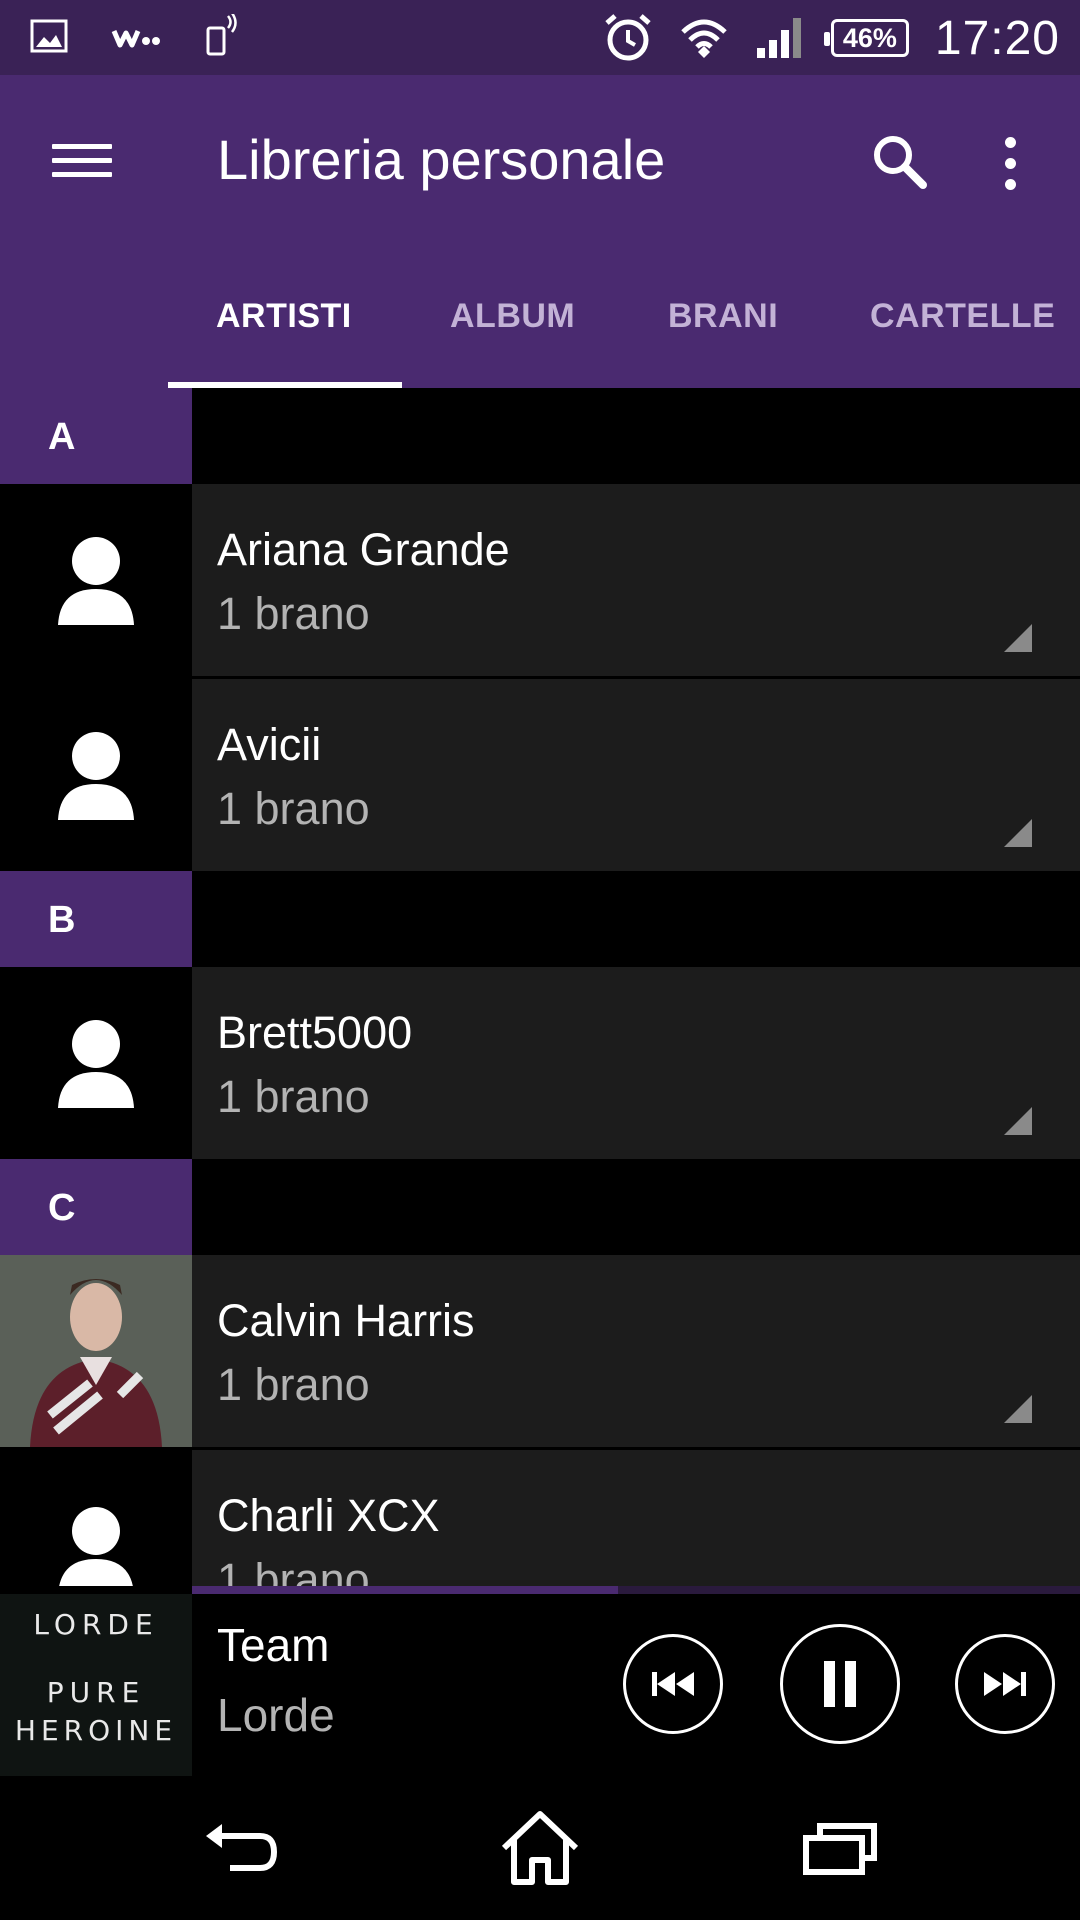  What do you see at coordinates (96, 1351) in the screenshot?
I see `artist-photo` at bounding box center [96, 1351].